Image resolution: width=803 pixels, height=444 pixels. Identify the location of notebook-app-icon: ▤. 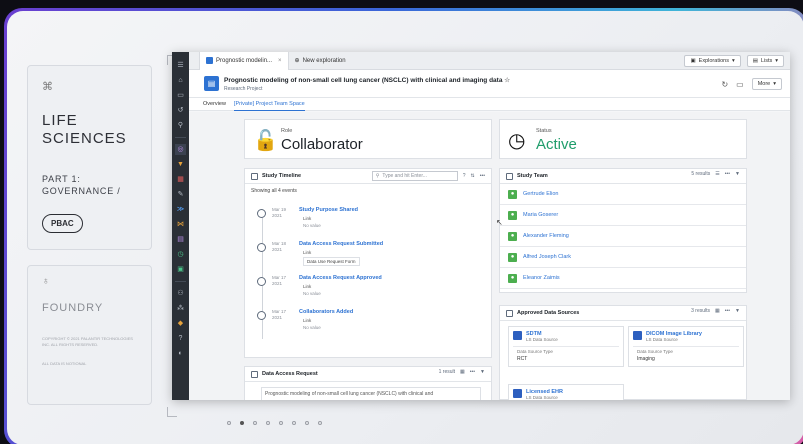
(180, 239).